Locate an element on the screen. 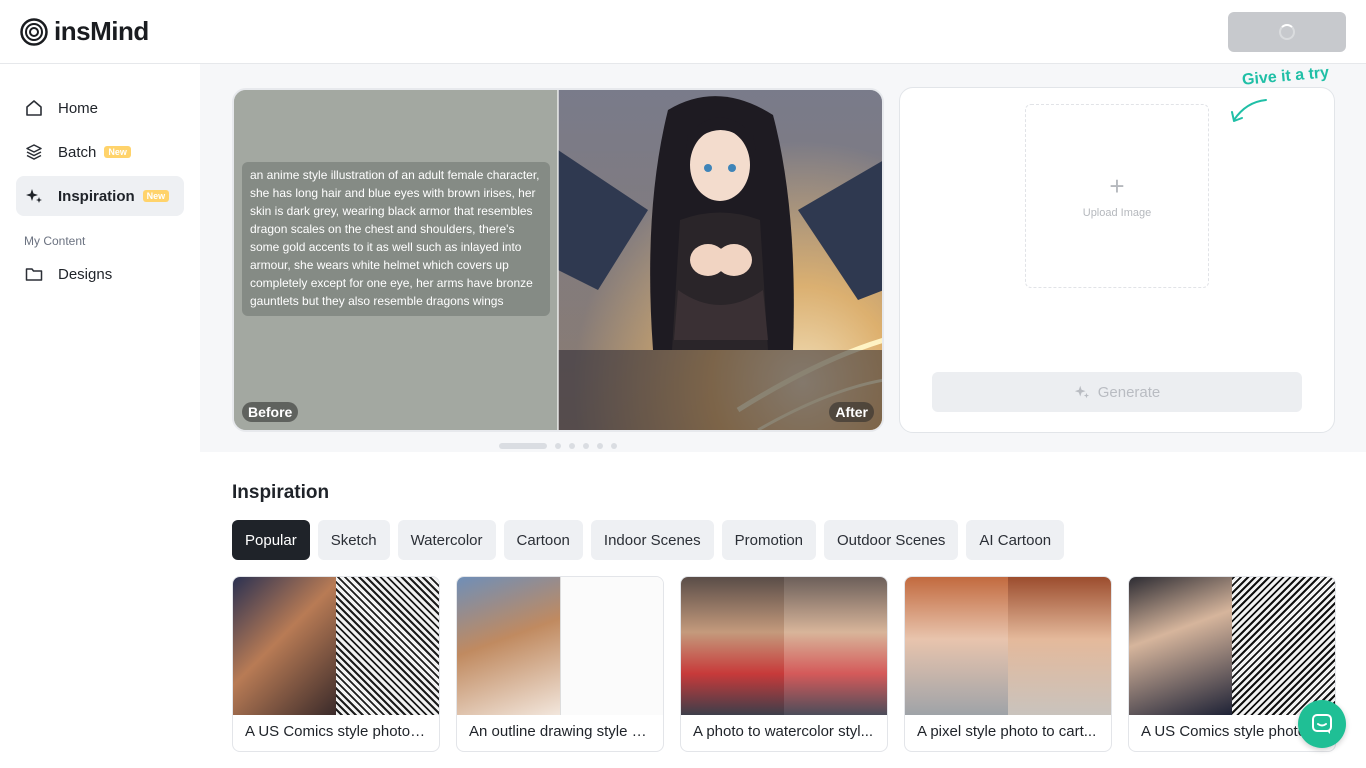 This screenshot has width=1366, height=768. loading-spinner-icon is located at coordinates (1287, 32).